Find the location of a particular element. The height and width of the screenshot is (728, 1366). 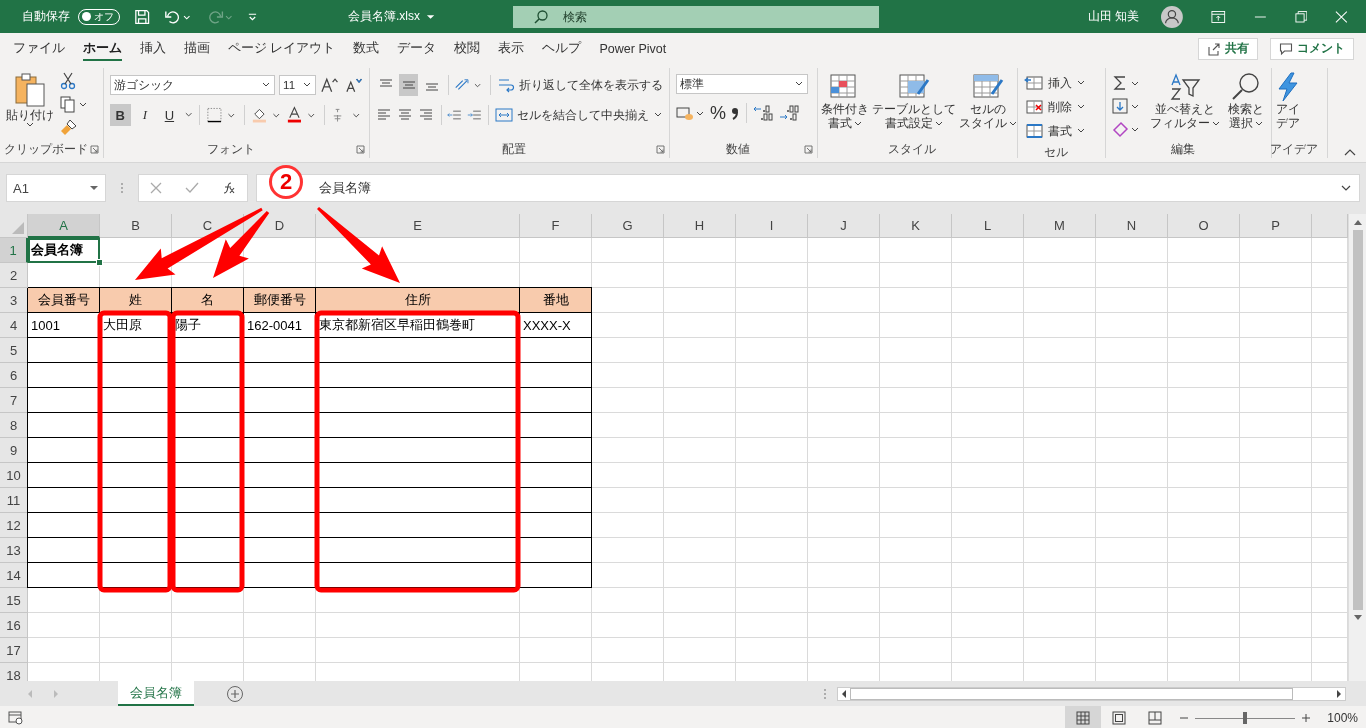

insert-cells-button: 挿入 is located at coordinates (1061, 83).